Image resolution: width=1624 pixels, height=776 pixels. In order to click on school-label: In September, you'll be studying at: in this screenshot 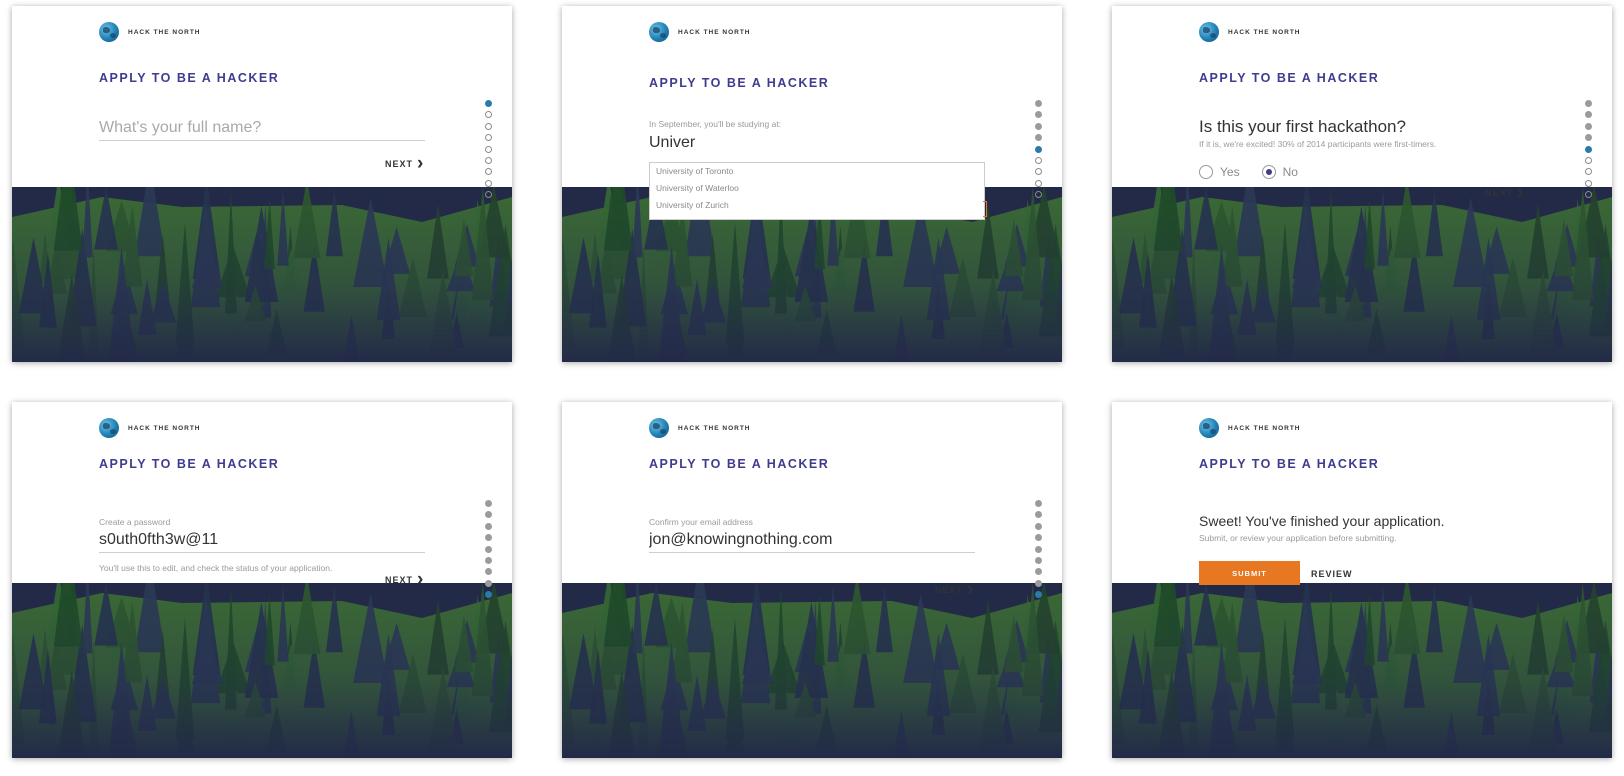, I will do `click(715, 124)`.